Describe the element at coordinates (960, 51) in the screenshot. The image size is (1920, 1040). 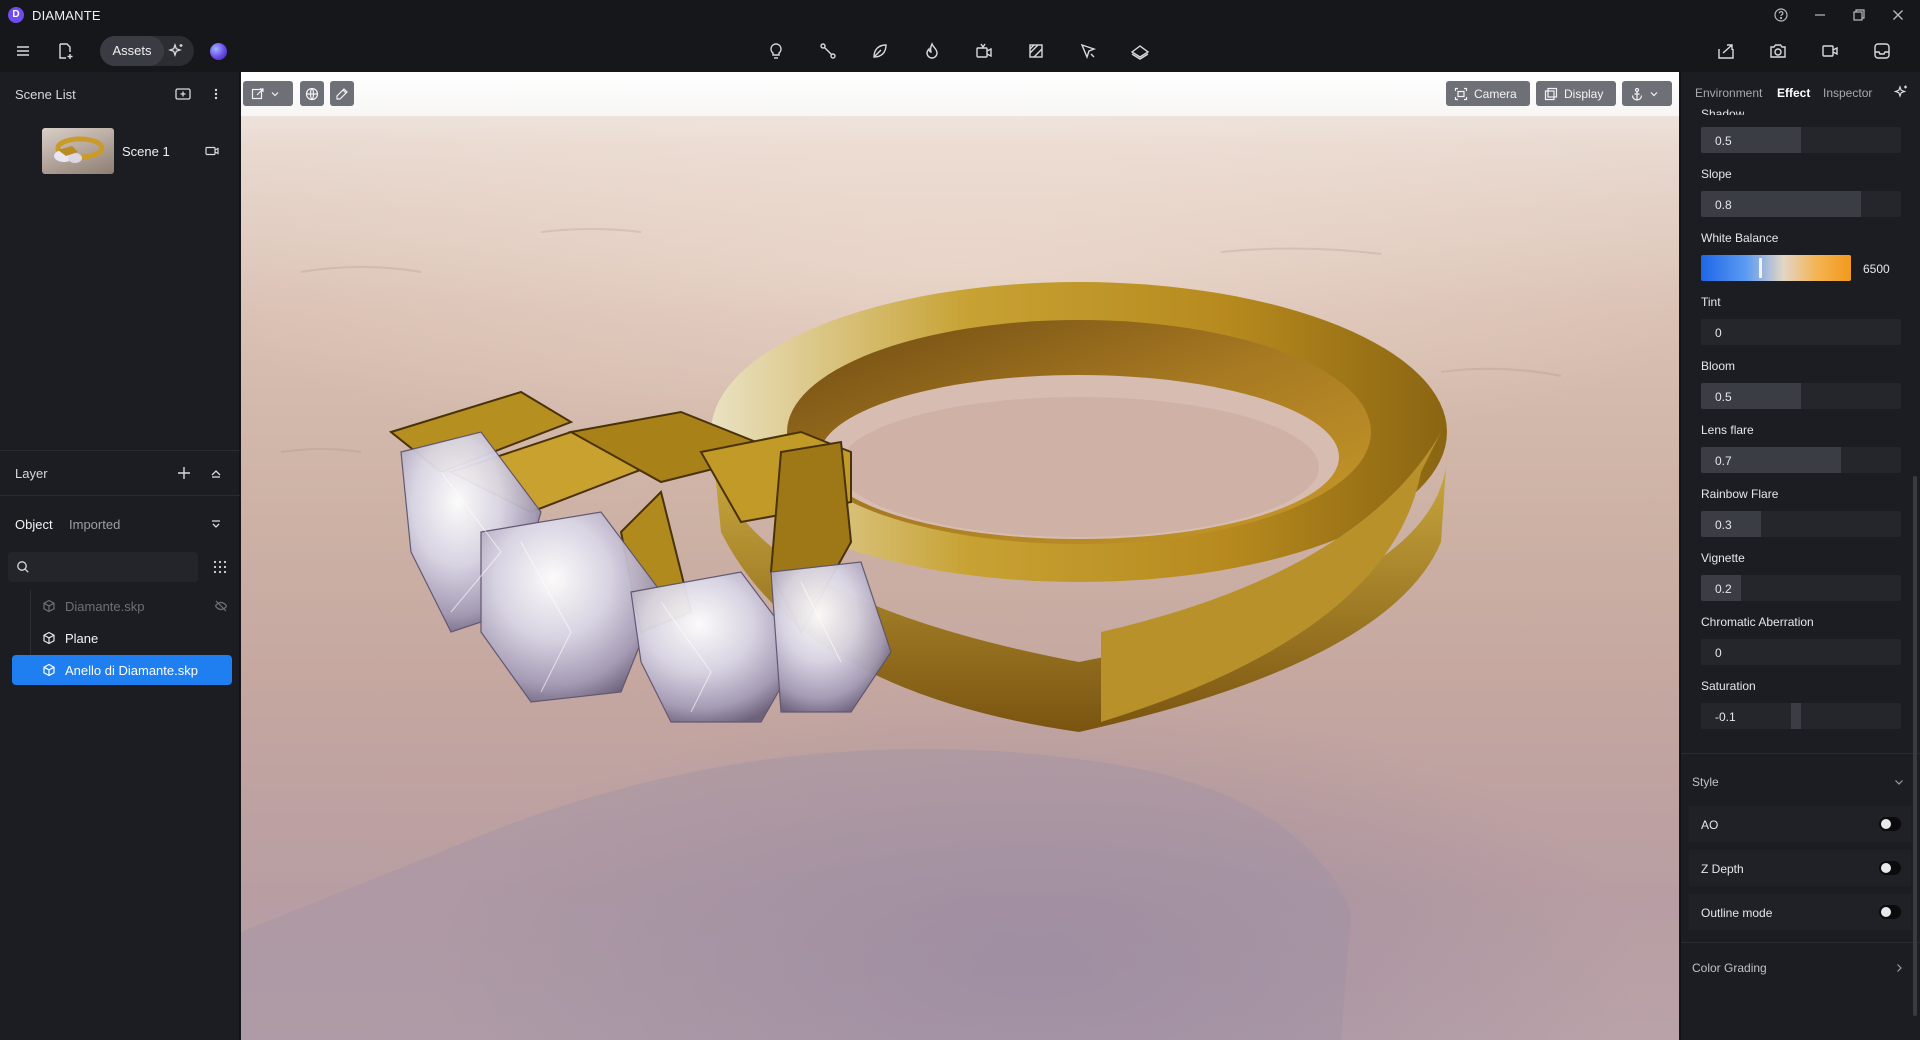
I see `main-toolbar: Assets` at that location.